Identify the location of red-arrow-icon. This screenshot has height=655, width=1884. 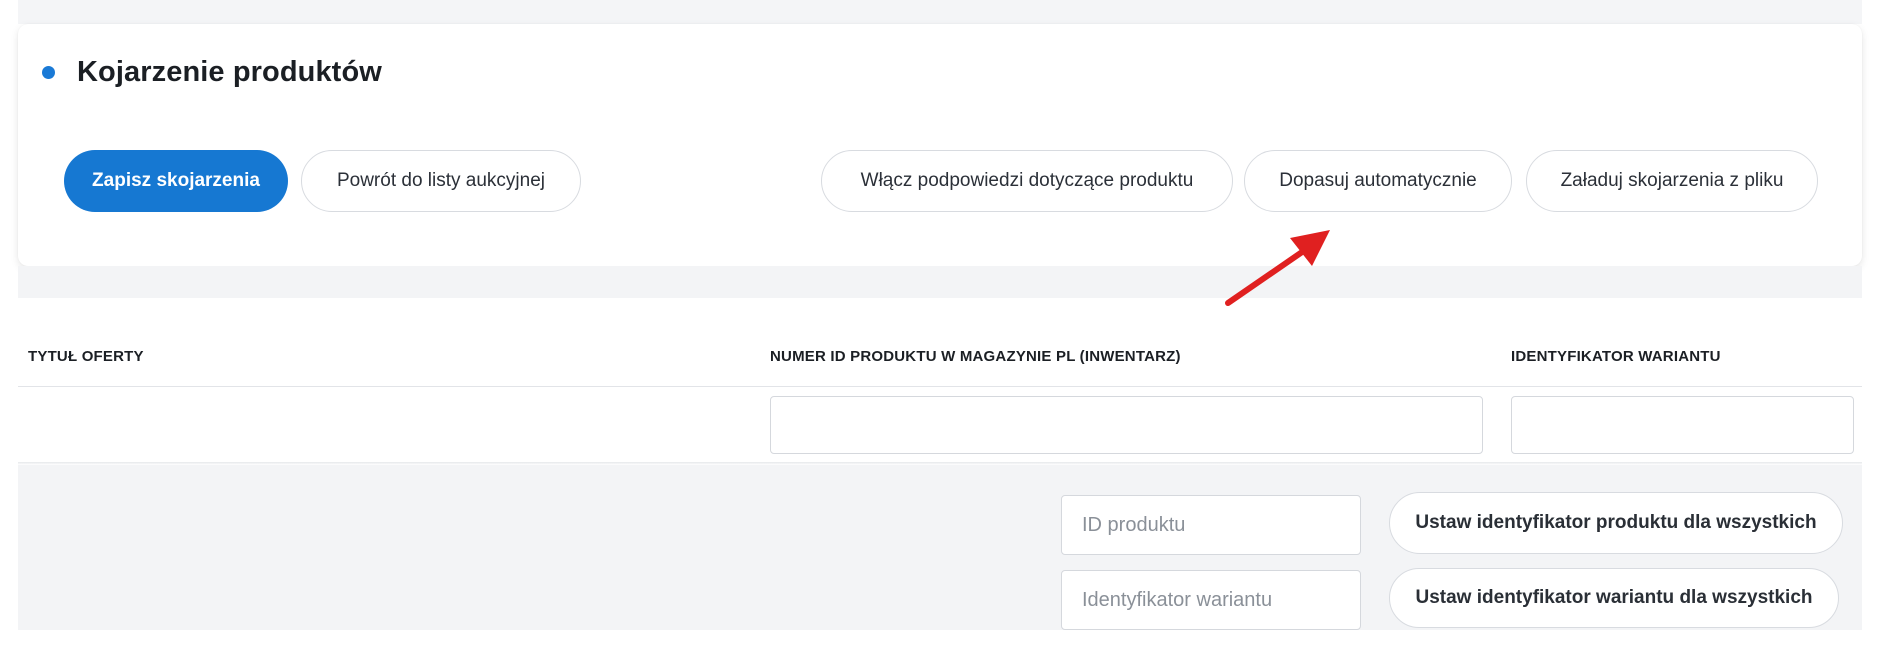
(1277, 268).